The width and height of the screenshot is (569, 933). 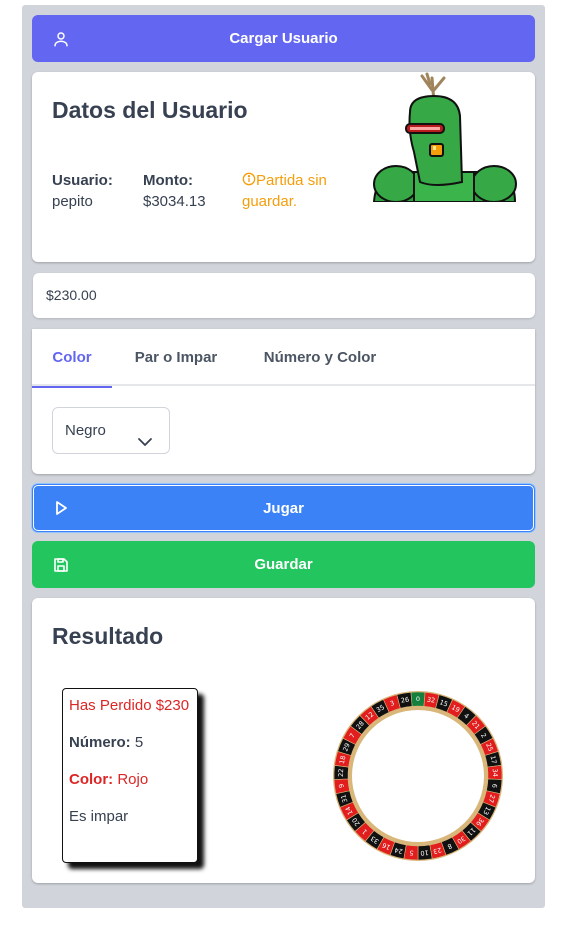 I want to click on result-color: Color: Rojo, so click(x=133, y=787).